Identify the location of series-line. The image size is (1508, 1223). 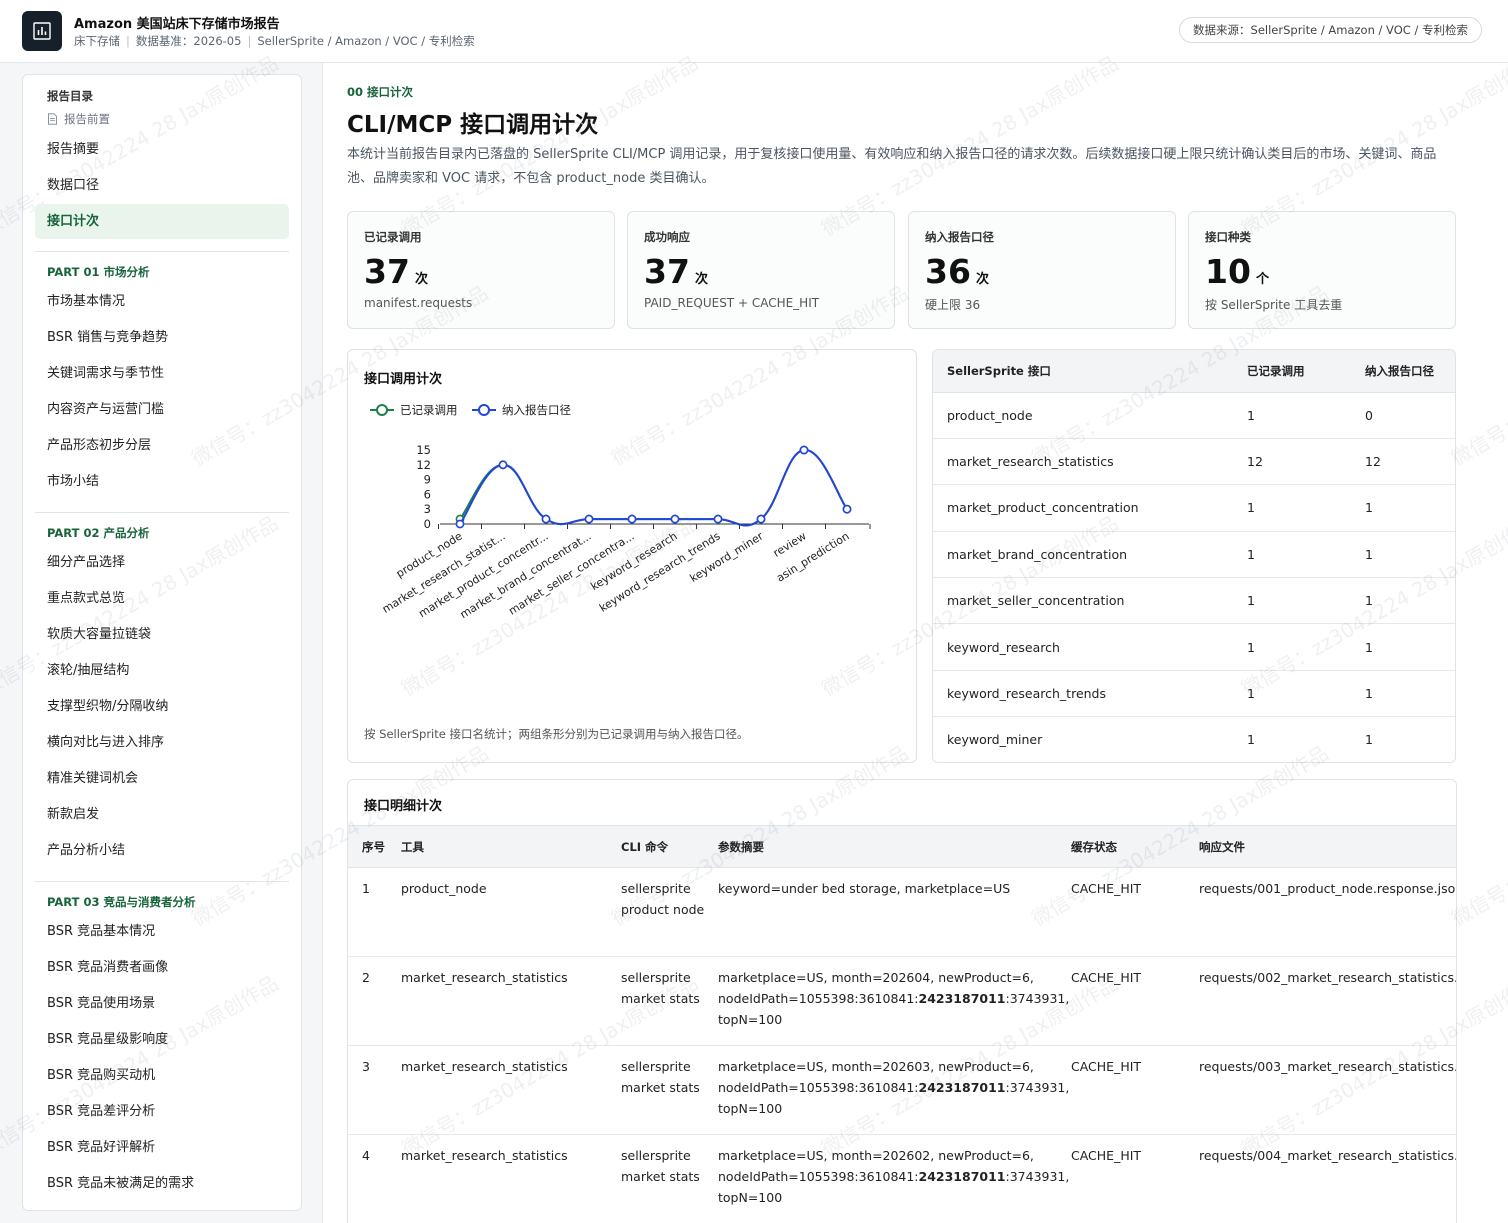
(653, 488).